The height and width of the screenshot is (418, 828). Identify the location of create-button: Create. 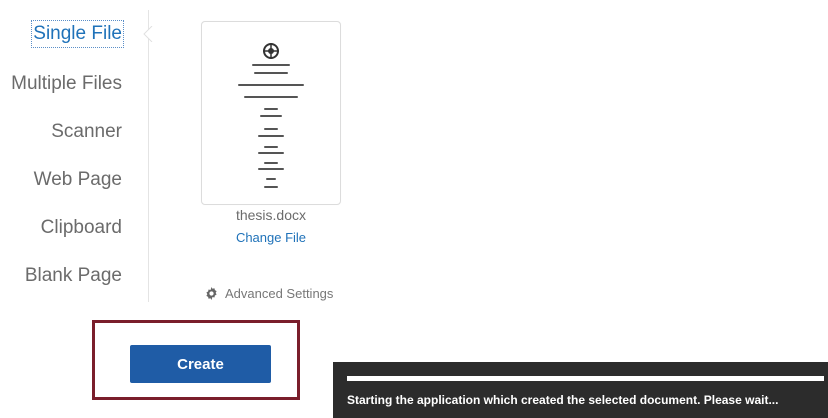
(200, 364).